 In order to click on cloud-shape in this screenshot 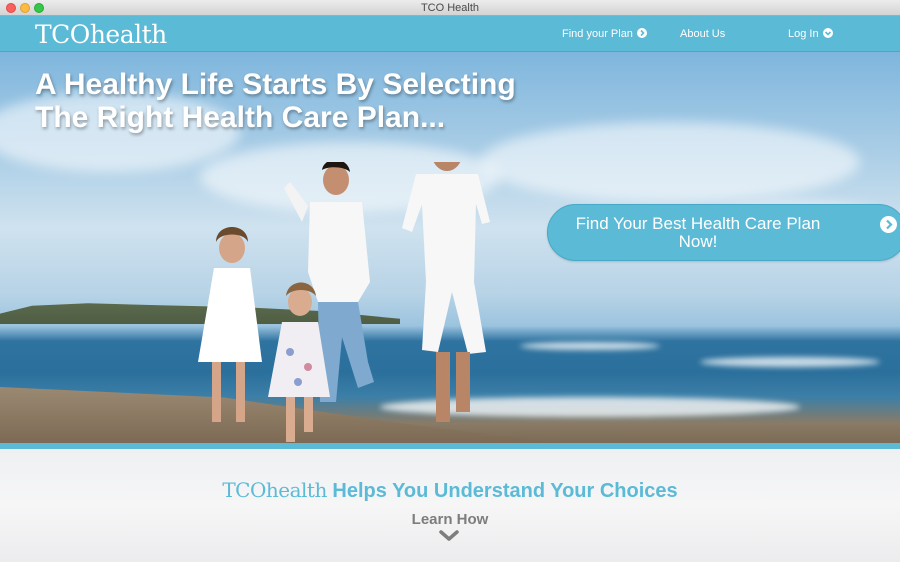, I will do `click(670, 162)`.